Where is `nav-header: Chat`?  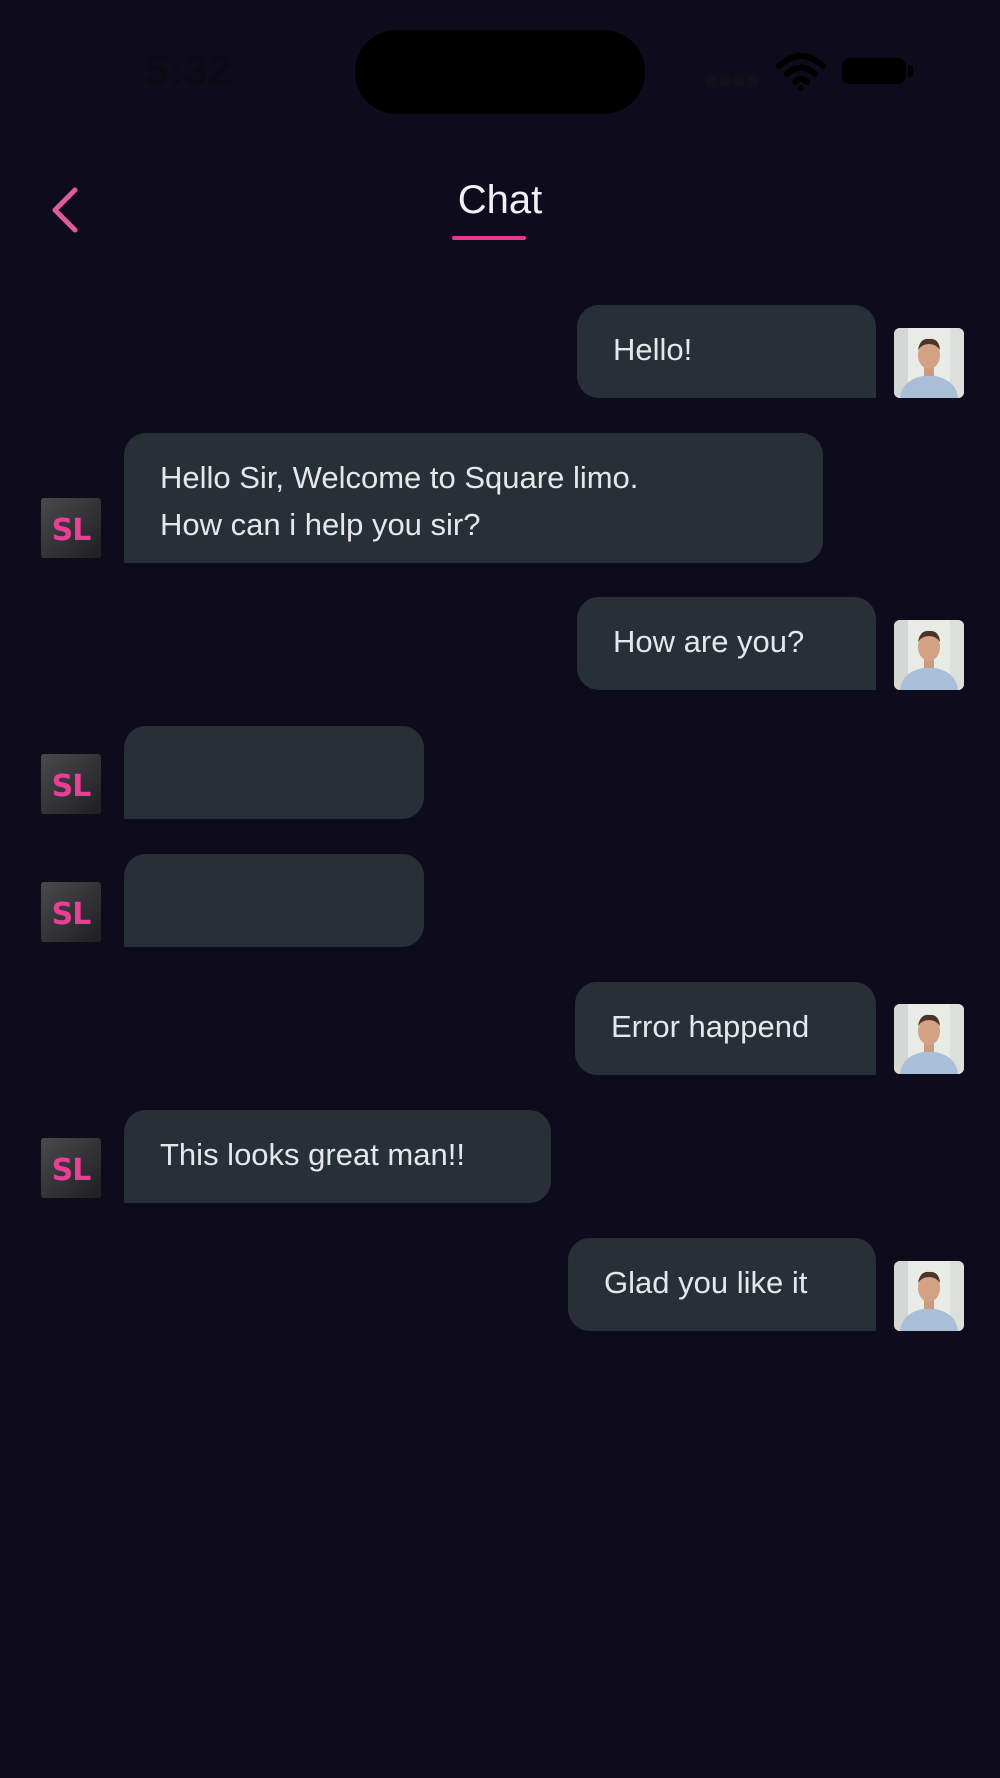
nav-header: Chat is located at coordinates (500, 200).